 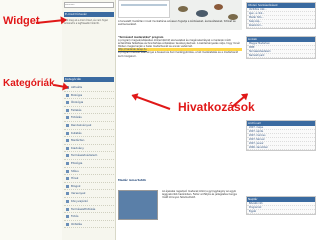 I want to click on box-link: Nemzeti park, so click(x=281, y=56).